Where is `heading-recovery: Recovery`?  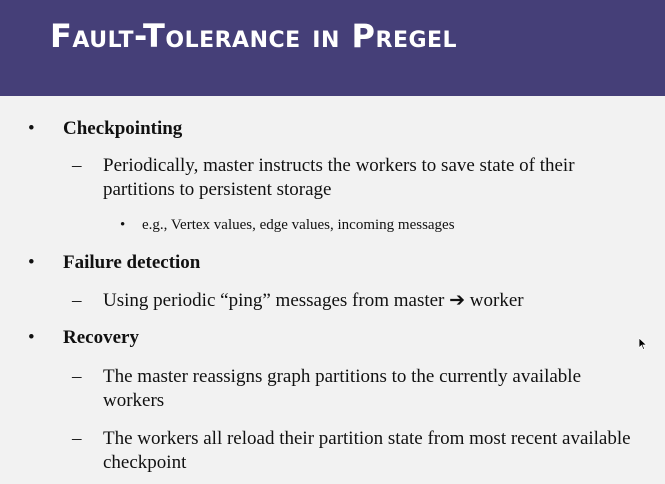
heading-recovery: Recovery is located at coordinates (101, 337).